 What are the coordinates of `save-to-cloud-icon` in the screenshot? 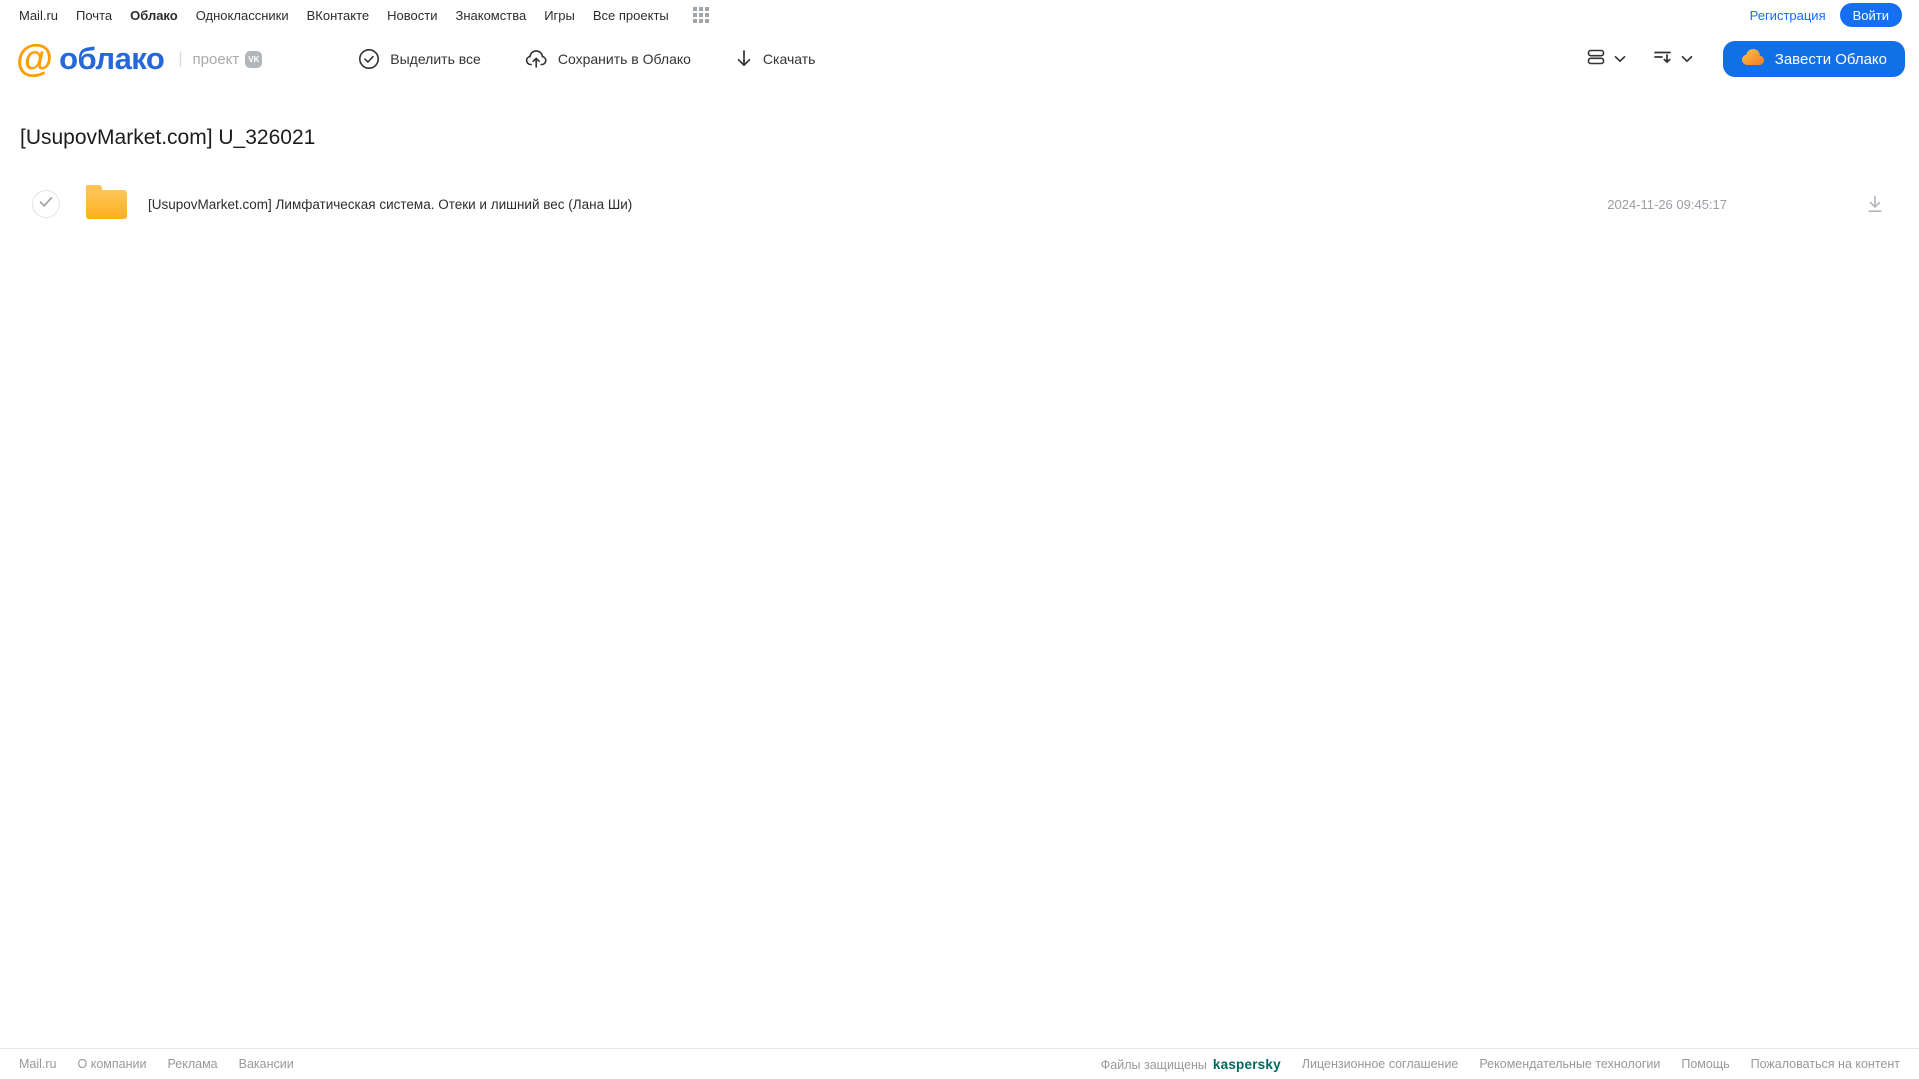 It's located at (536, 59).